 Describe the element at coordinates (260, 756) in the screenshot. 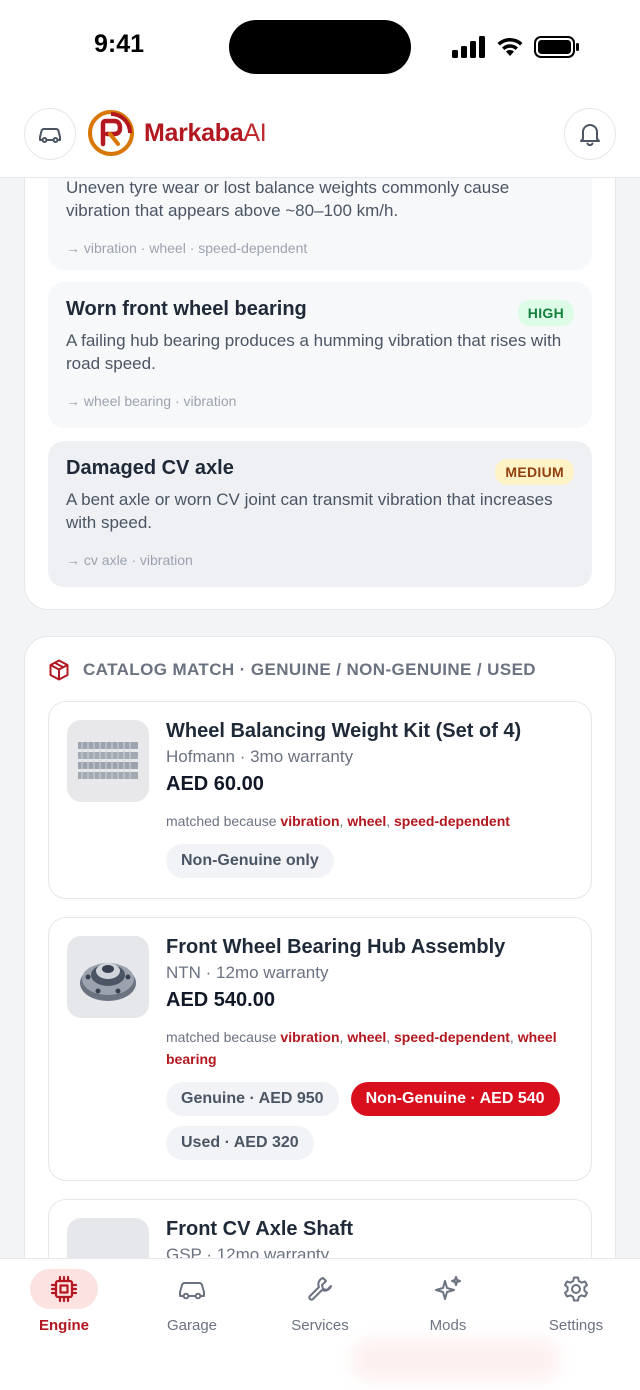

I see `part-meta: Hofmann · 3mo warranty` at that location.